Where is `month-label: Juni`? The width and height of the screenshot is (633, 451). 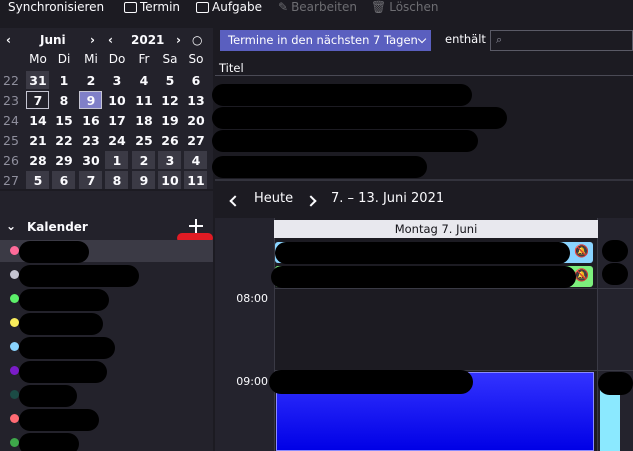 month-label: Juni is located at coordinates (53, 40).